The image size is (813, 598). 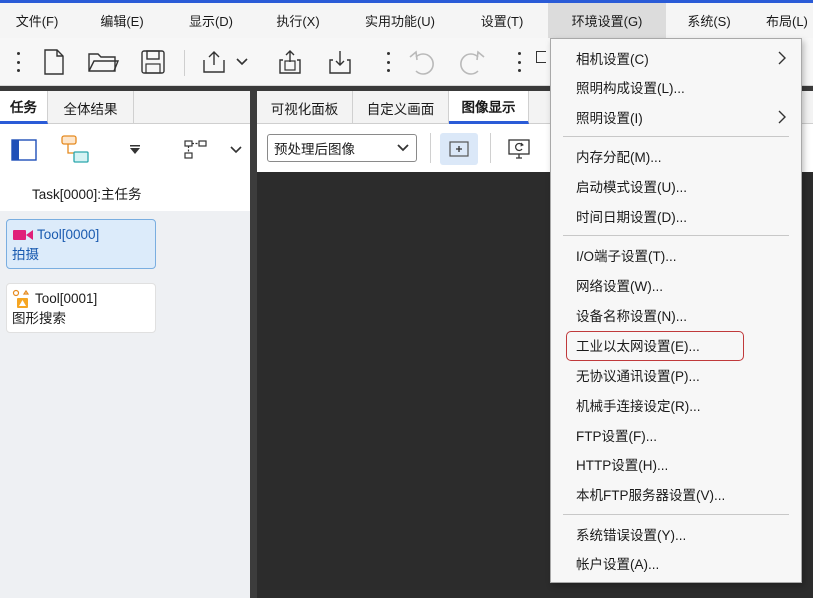 I want to click on add-tool-button, so click(x=75, y=150).